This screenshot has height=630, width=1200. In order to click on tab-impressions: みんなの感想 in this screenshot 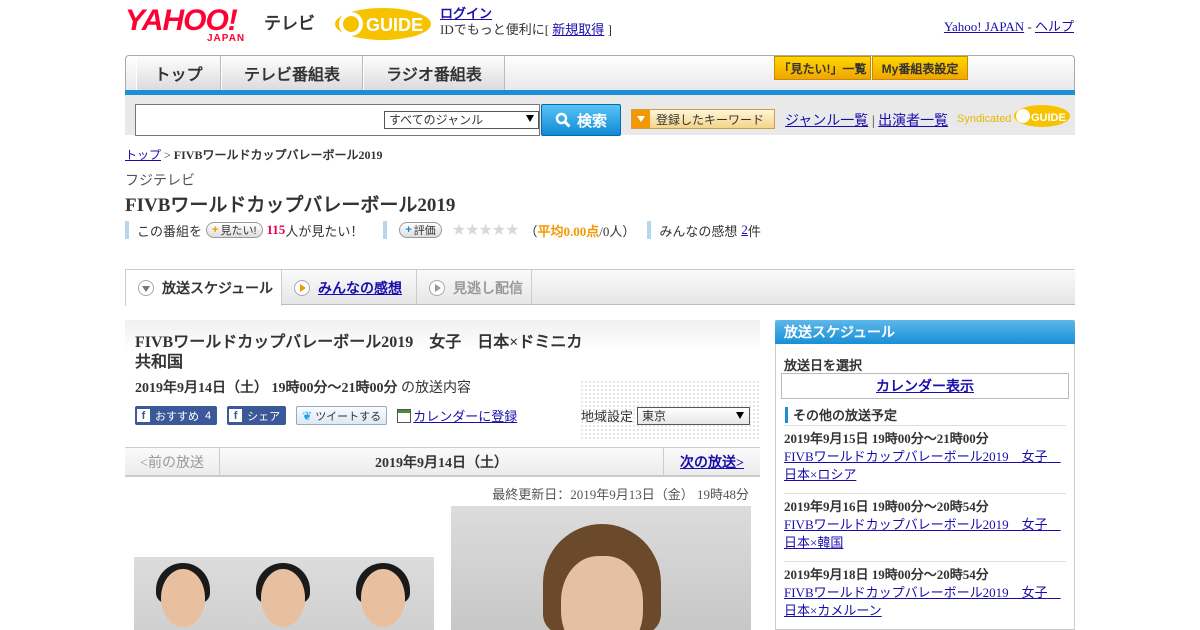, I will do `click(349, 287)`.